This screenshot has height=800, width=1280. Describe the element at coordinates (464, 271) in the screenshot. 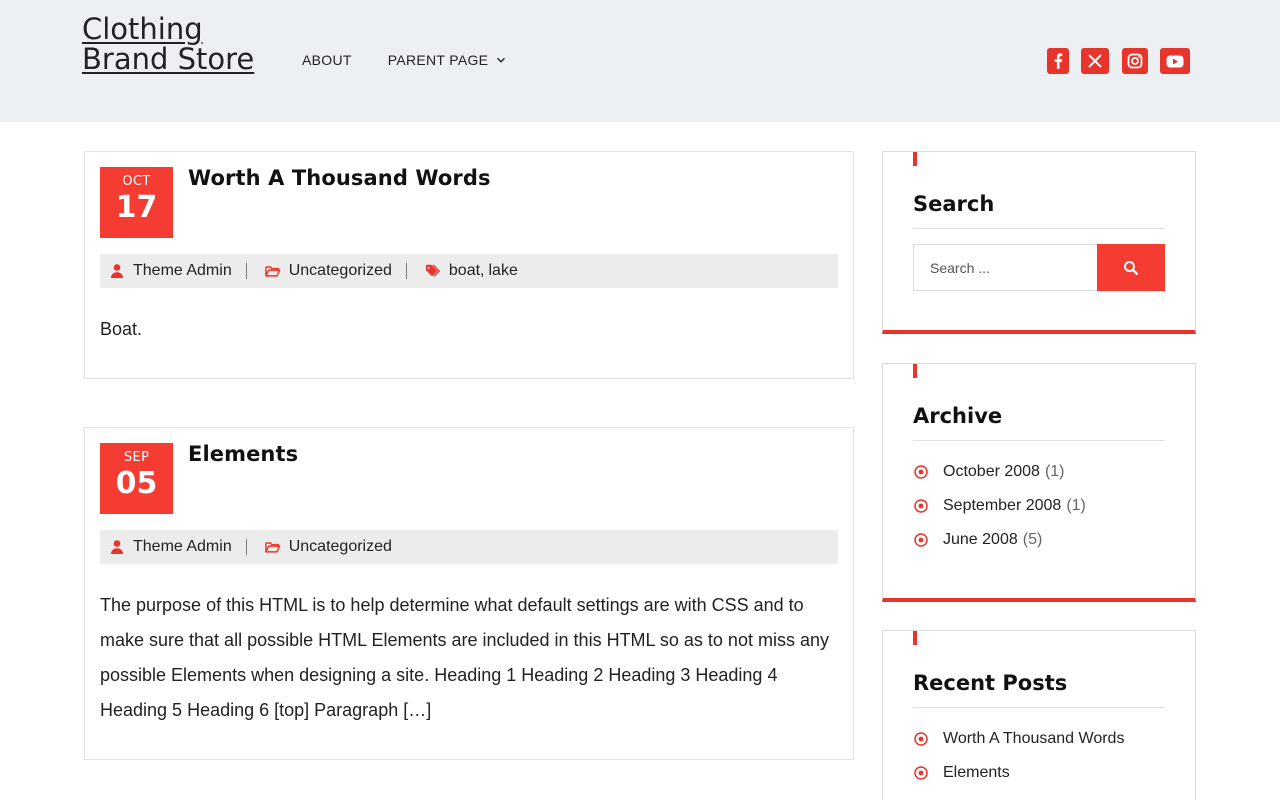

I see `post-tag-link: boat` at that location.